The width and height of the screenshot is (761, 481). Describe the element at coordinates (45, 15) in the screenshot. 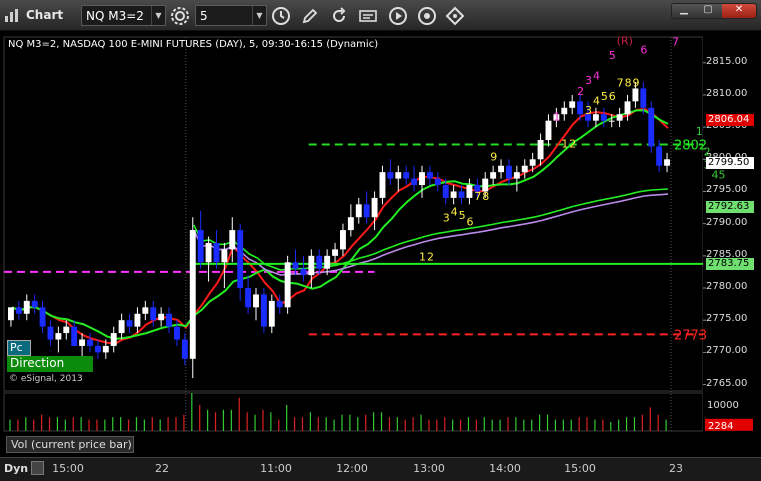

I see `window-title: Chart` at that location.